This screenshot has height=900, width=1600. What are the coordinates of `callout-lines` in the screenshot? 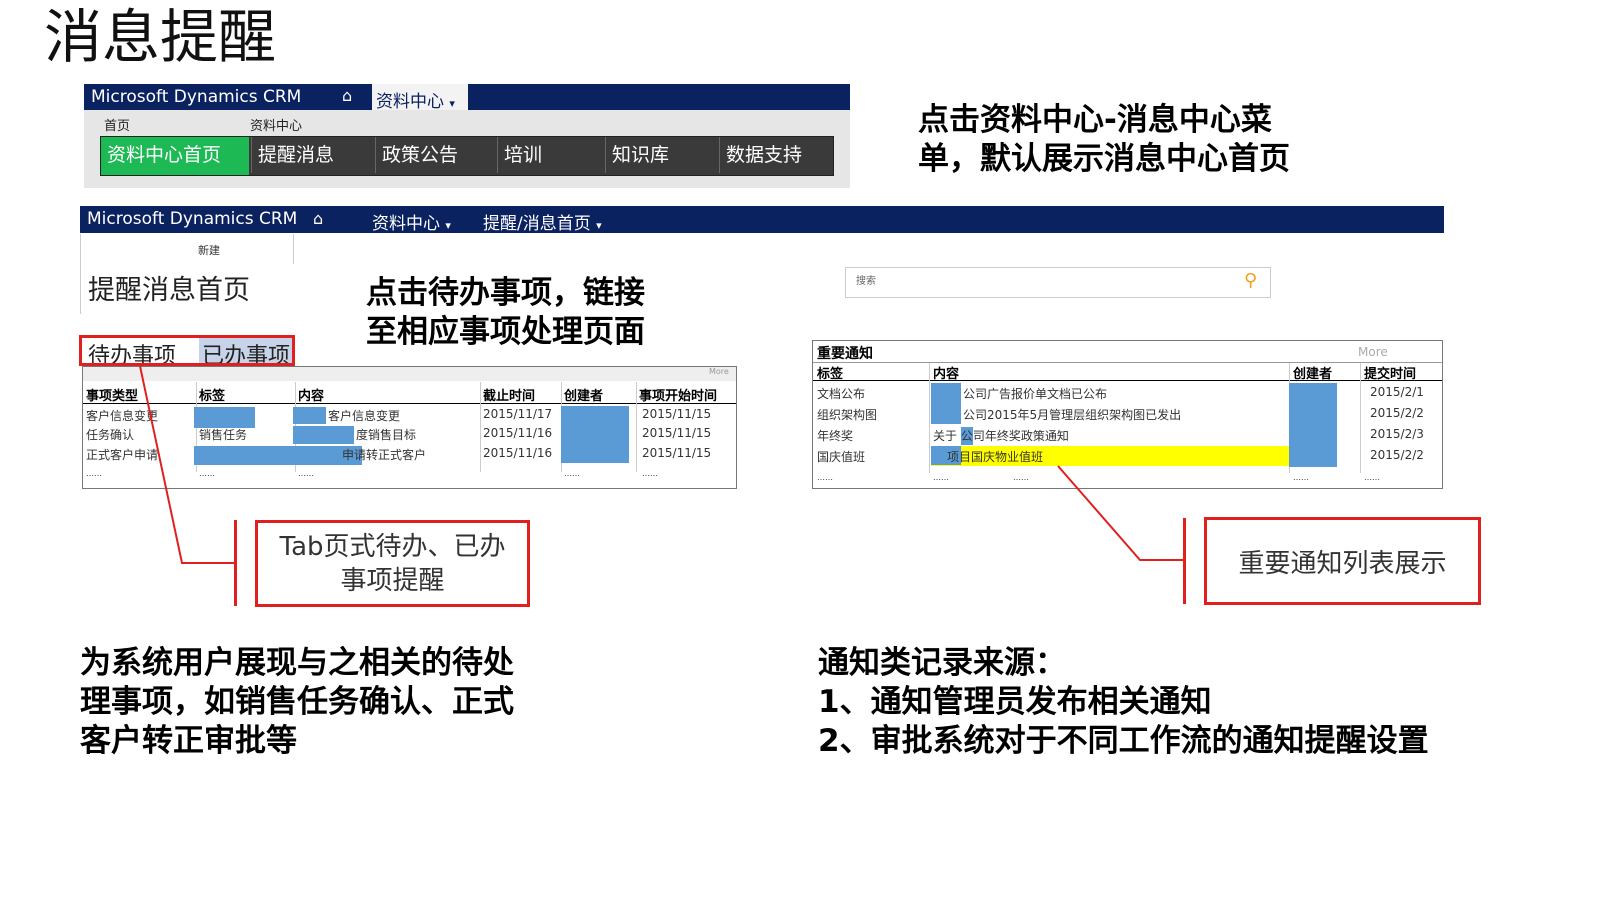 It's located at (661, 464).